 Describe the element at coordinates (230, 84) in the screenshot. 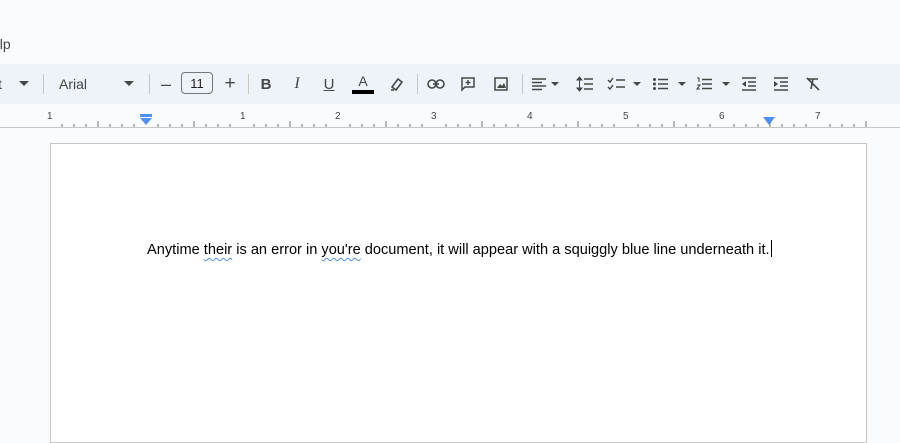

I see `increase-font-size-button: +` at that location.